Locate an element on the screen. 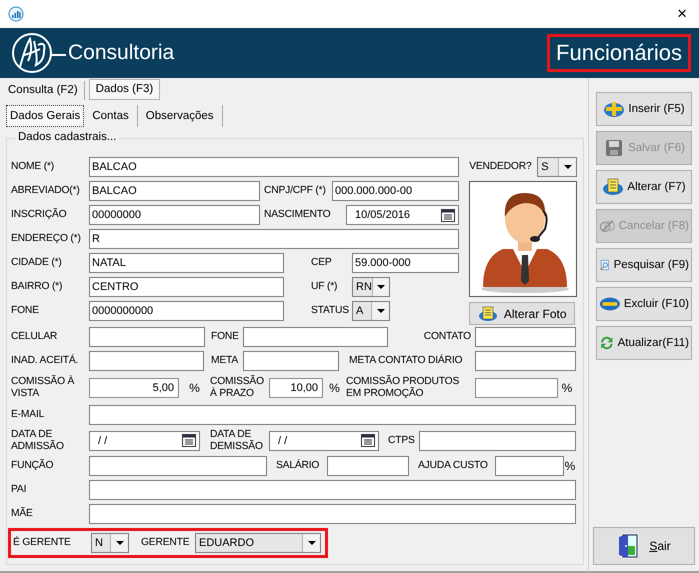 This screenshot has height=573, width=699. tab: Contas is located at coordinates (111, 116).